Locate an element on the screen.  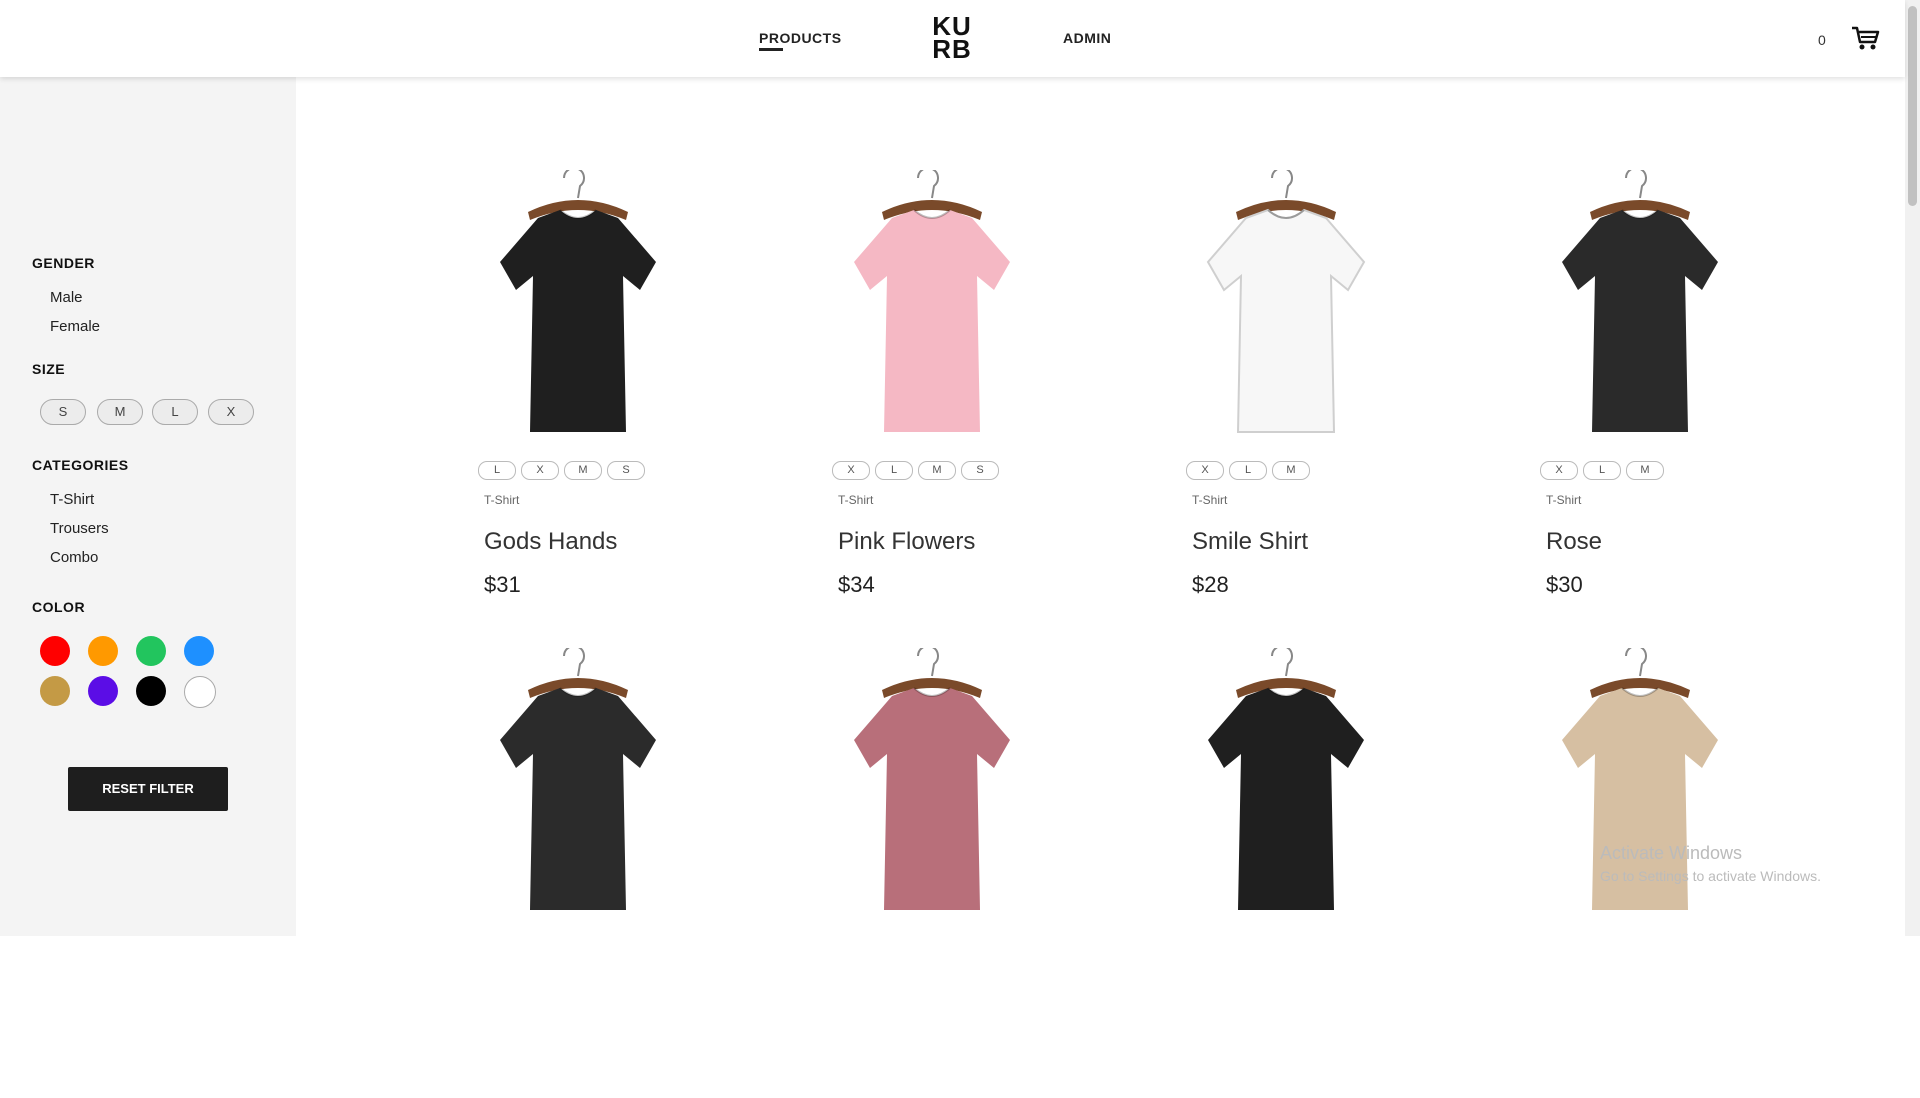
product-sizes: LXMS is located at coordinates (561, 470).